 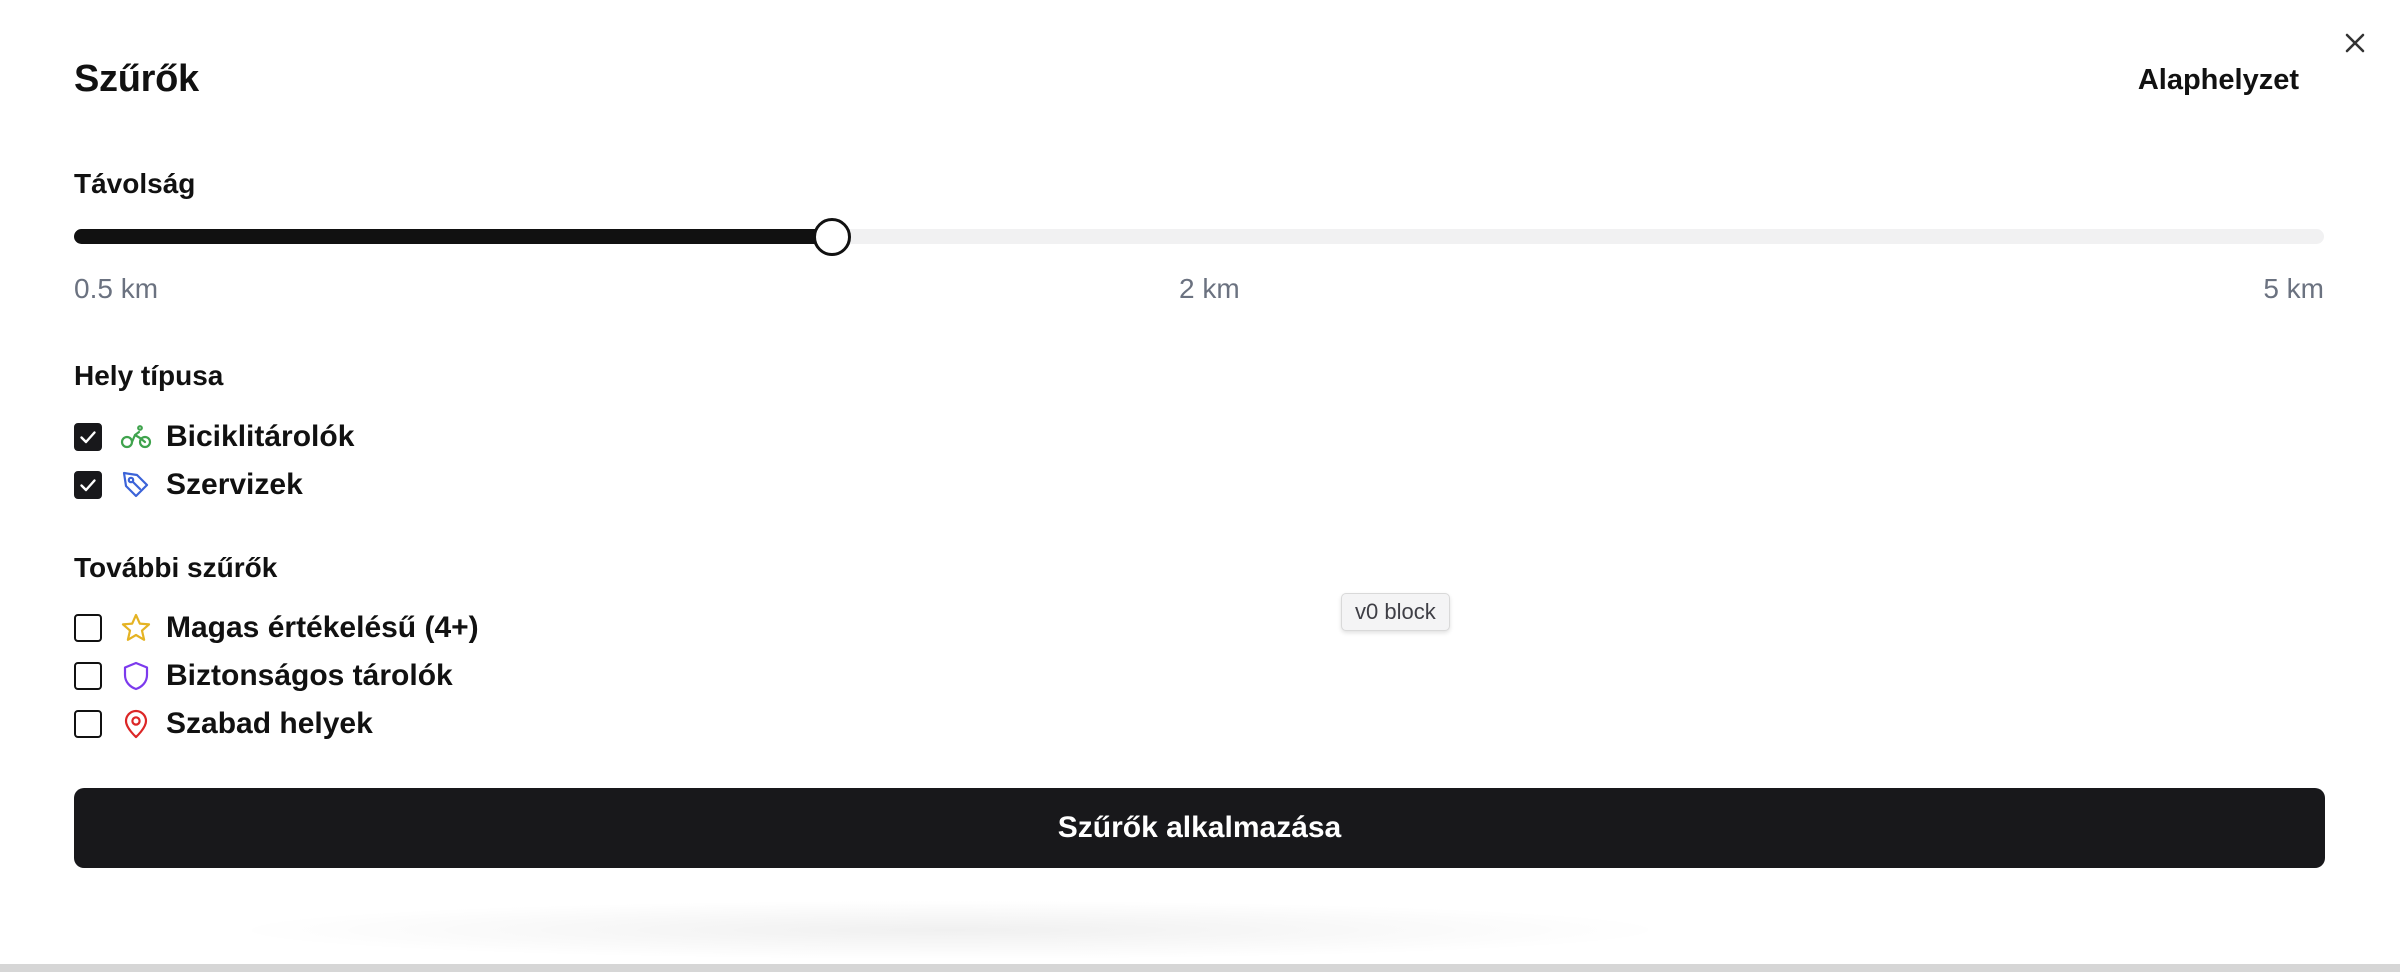 I want to click on bike-icon, so click(x=136, y=437).